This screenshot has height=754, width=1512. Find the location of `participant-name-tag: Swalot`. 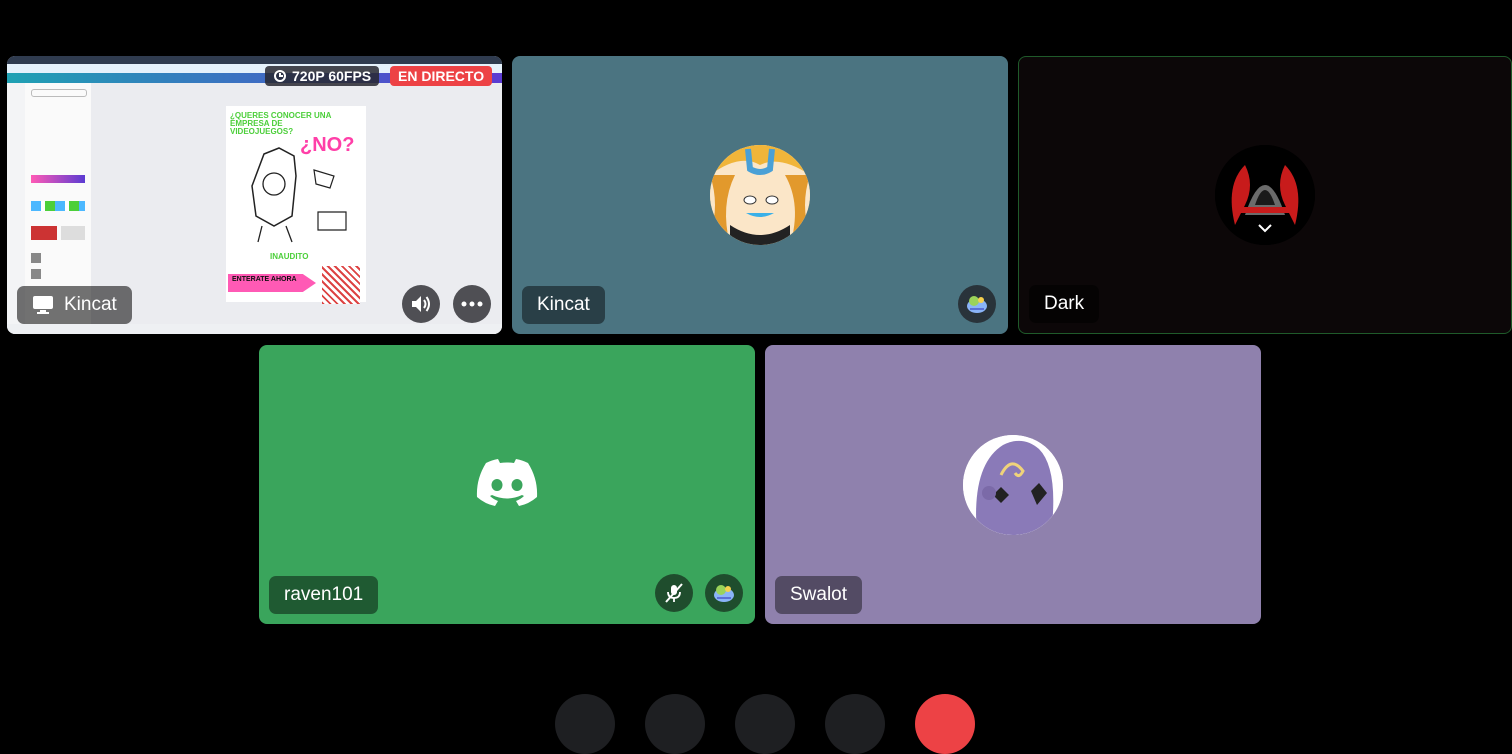

participant-name-tag: Swalot is located at coordinates (819, 595).